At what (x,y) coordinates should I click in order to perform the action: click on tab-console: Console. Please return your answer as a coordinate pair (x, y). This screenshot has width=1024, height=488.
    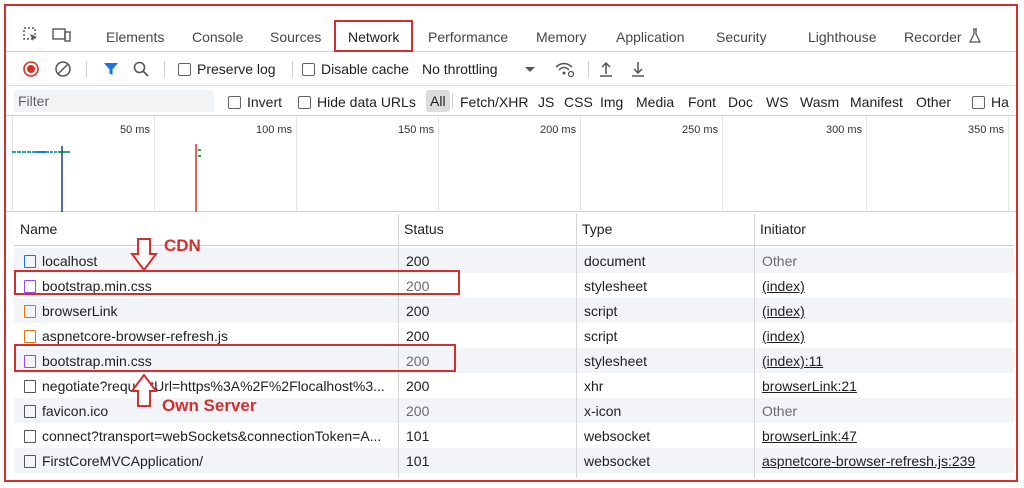
    Looking at the image, I should click on (217, 37).